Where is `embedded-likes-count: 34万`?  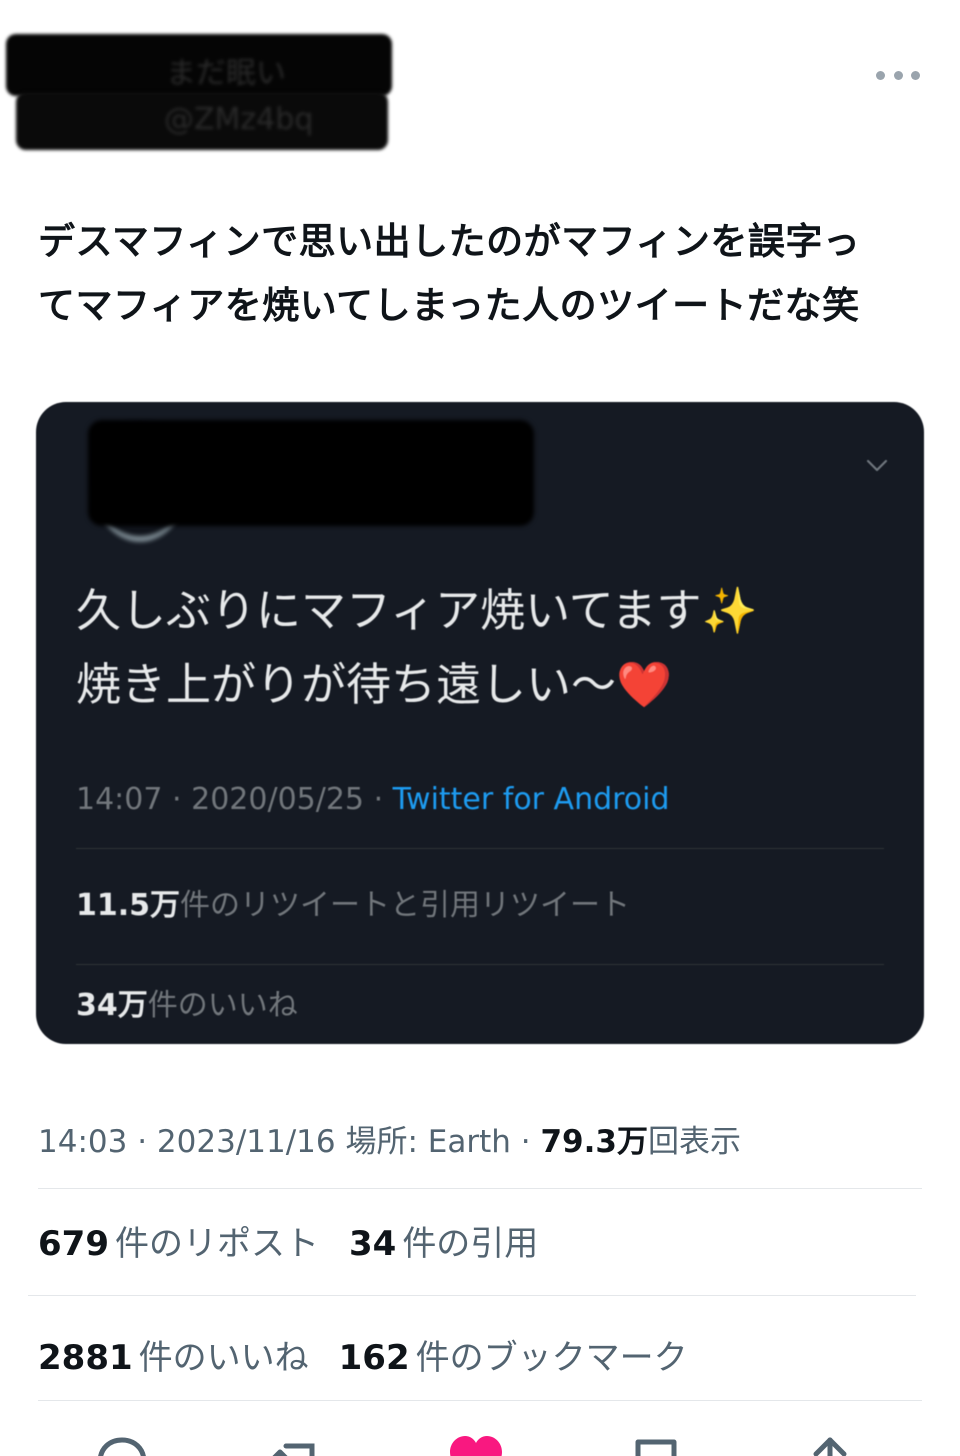
embedded-likes-count: 34万 is located at coordinates (112, 1005).